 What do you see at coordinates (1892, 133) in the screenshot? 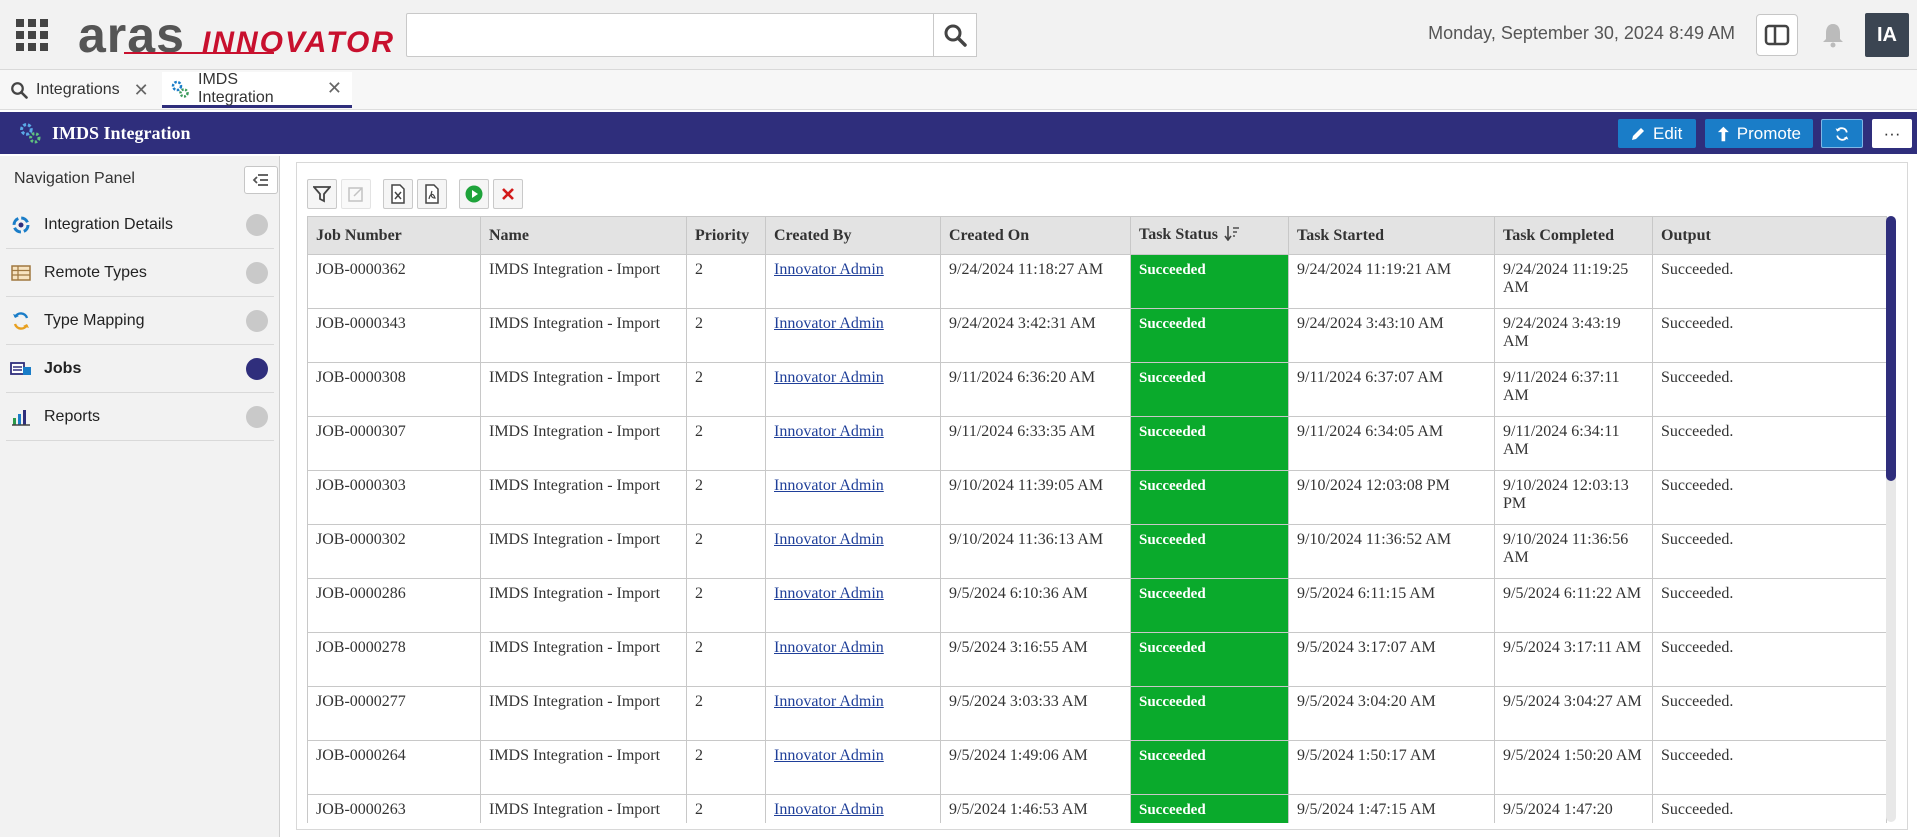
I see `more-options-button: ···` at bounding box center [1892, 133].